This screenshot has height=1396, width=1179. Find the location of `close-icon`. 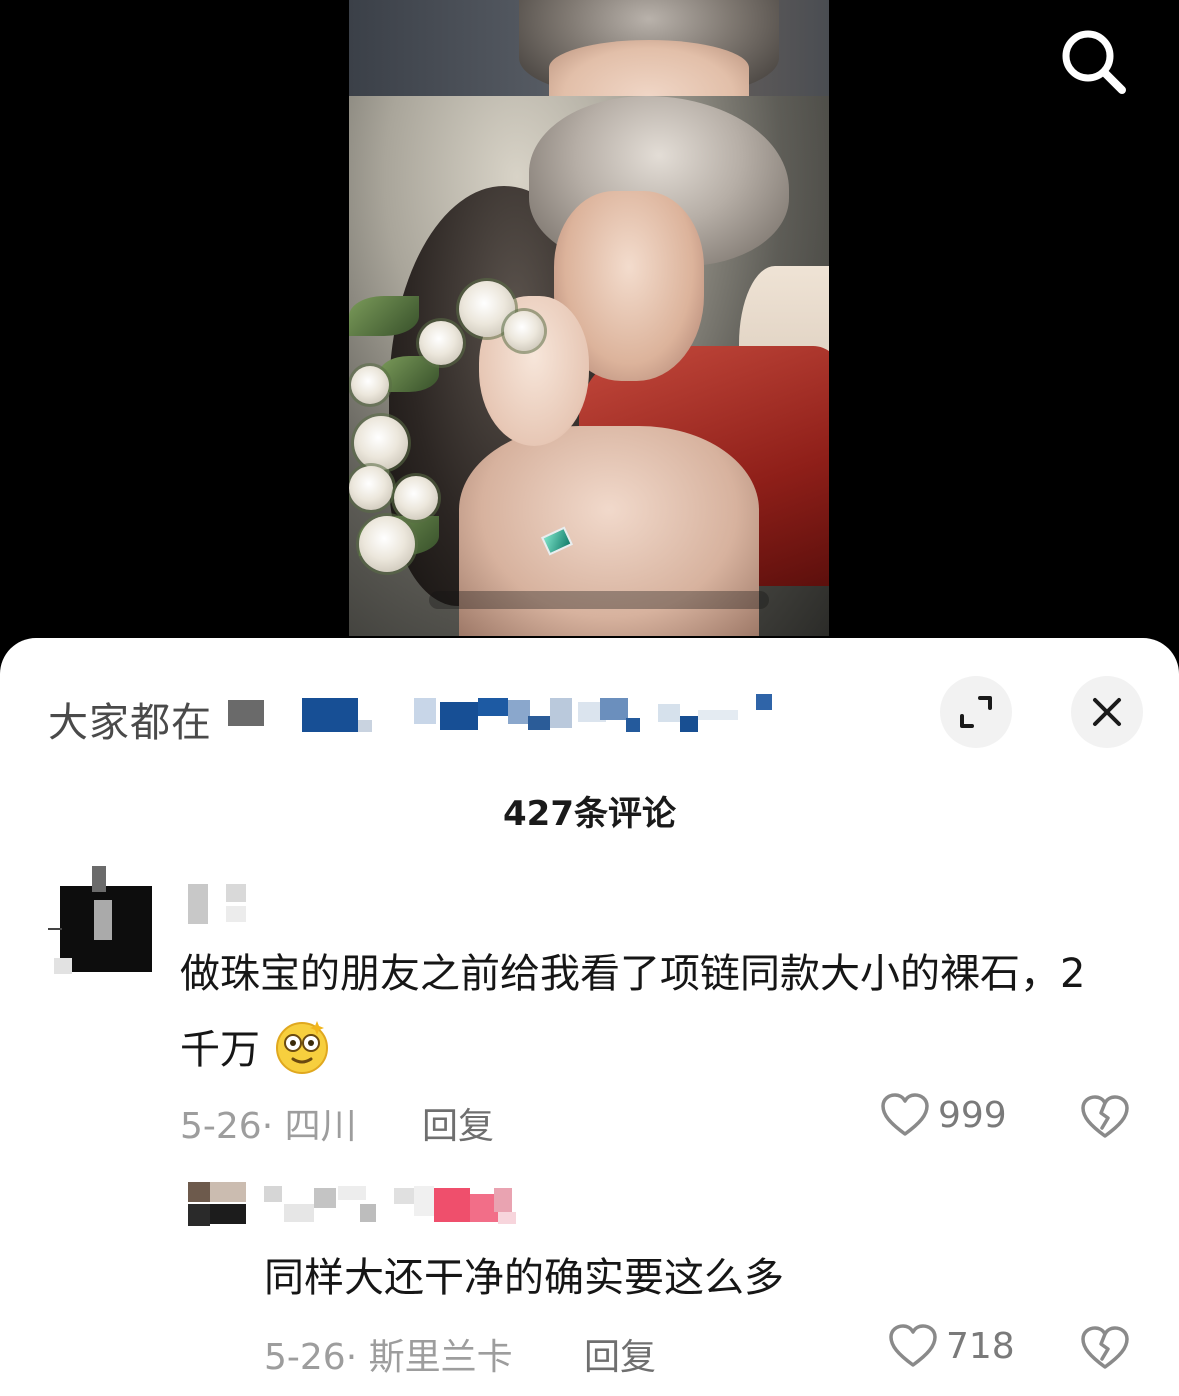

close-icon is located at coordinates (1107, 712).